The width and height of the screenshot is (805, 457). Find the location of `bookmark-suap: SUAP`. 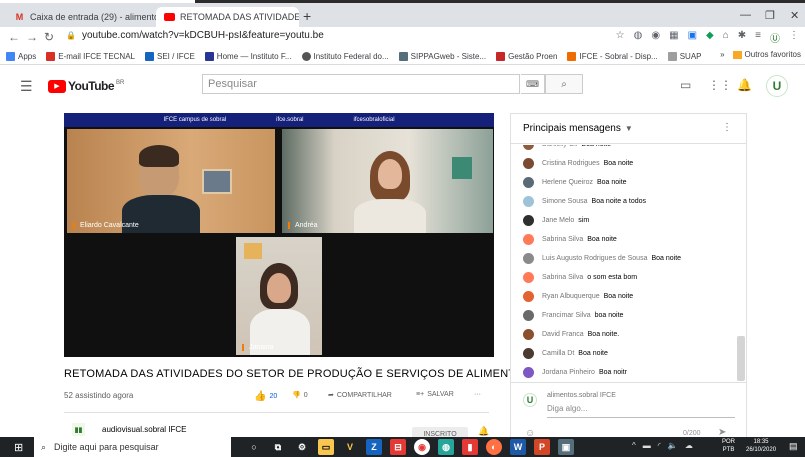

bookmark-suap: SUAP is located at coordinates (684, 56).